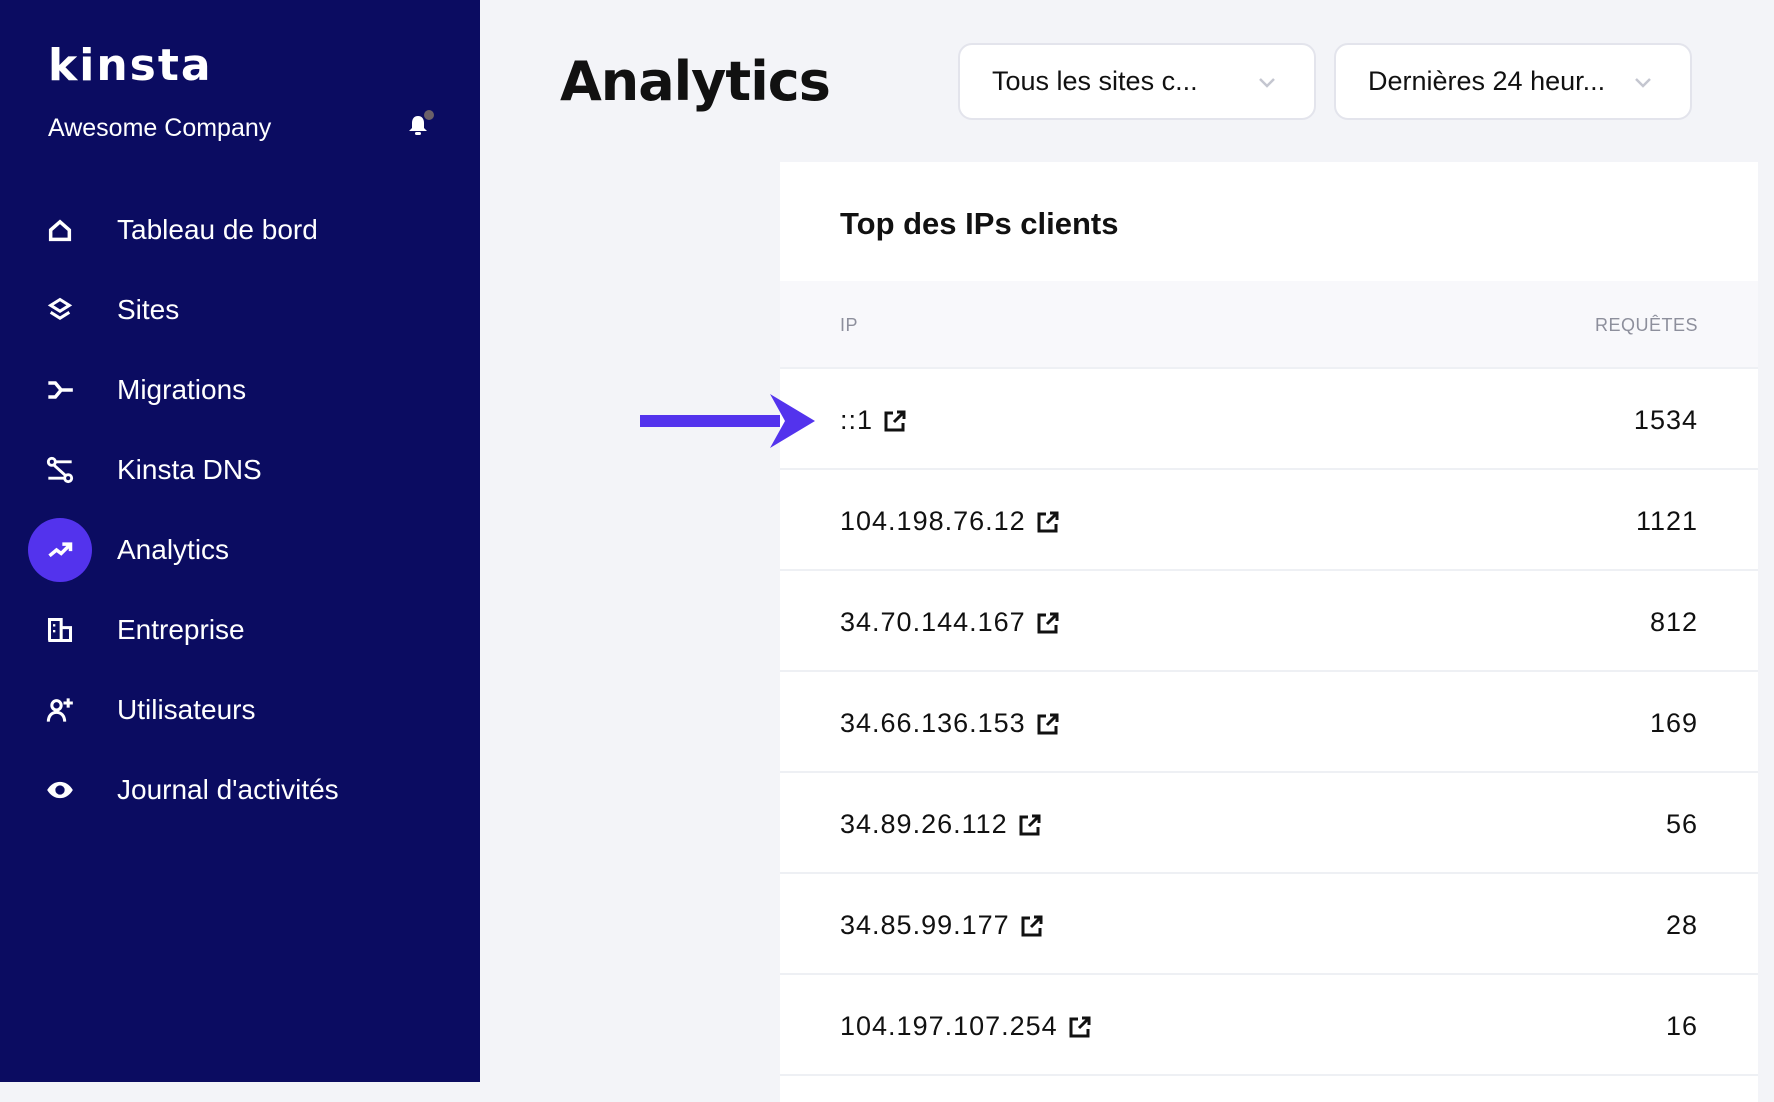  Describe the element at coordinates (1269, 1025) in the screenshot. I see `table-row: 104.197.107.254 16` at that location.